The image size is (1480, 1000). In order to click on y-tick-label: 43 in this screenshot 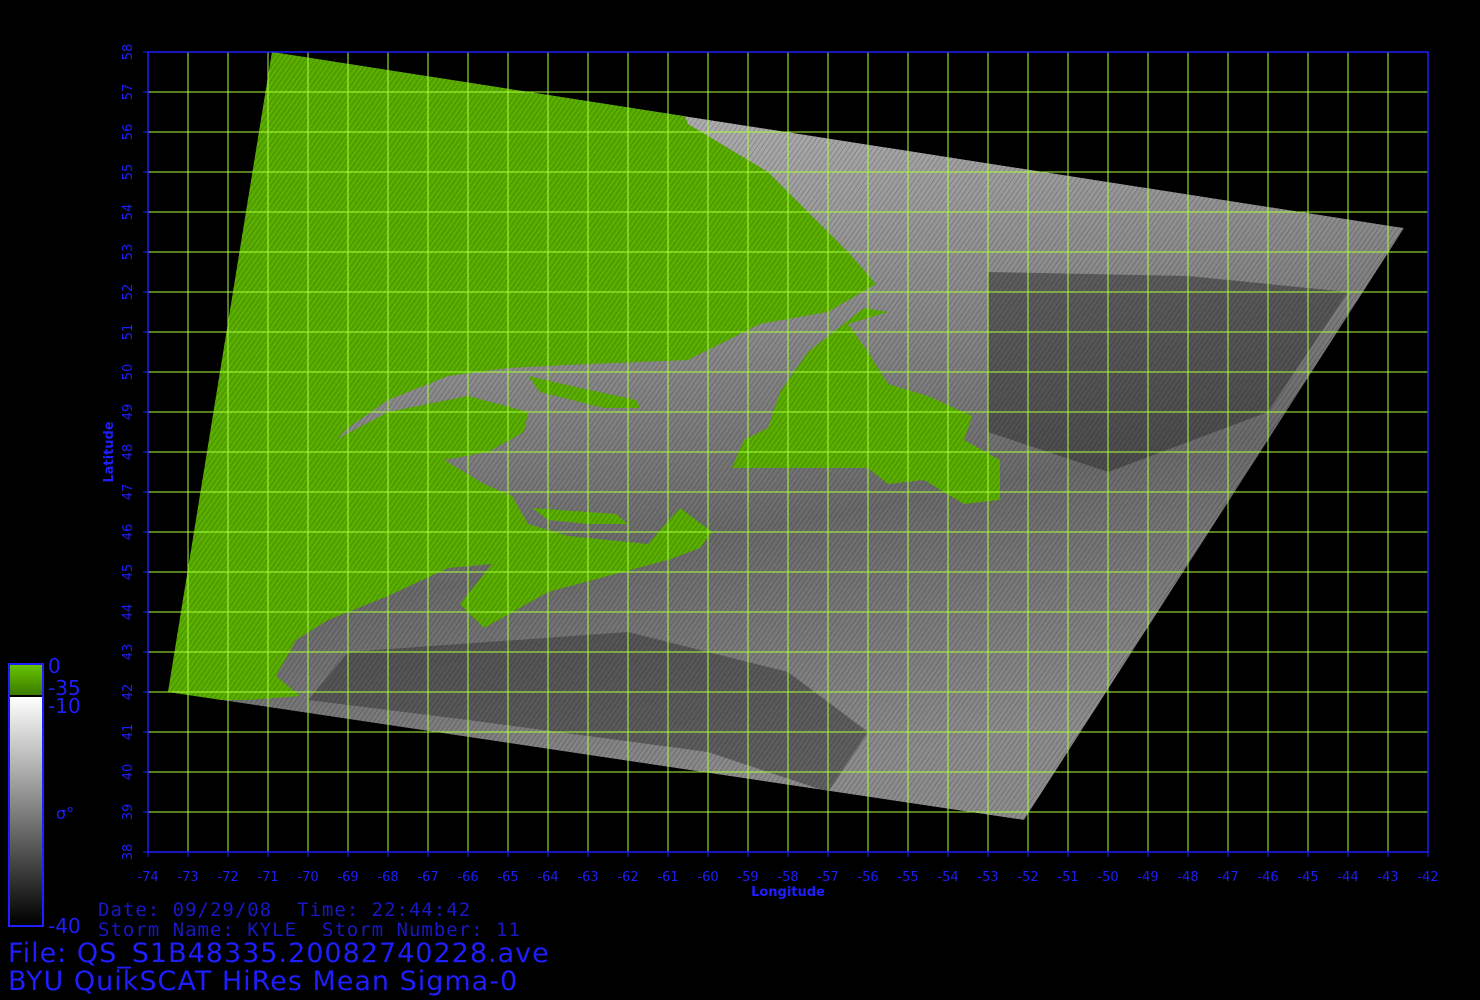, I will do `click(128, 652)`.